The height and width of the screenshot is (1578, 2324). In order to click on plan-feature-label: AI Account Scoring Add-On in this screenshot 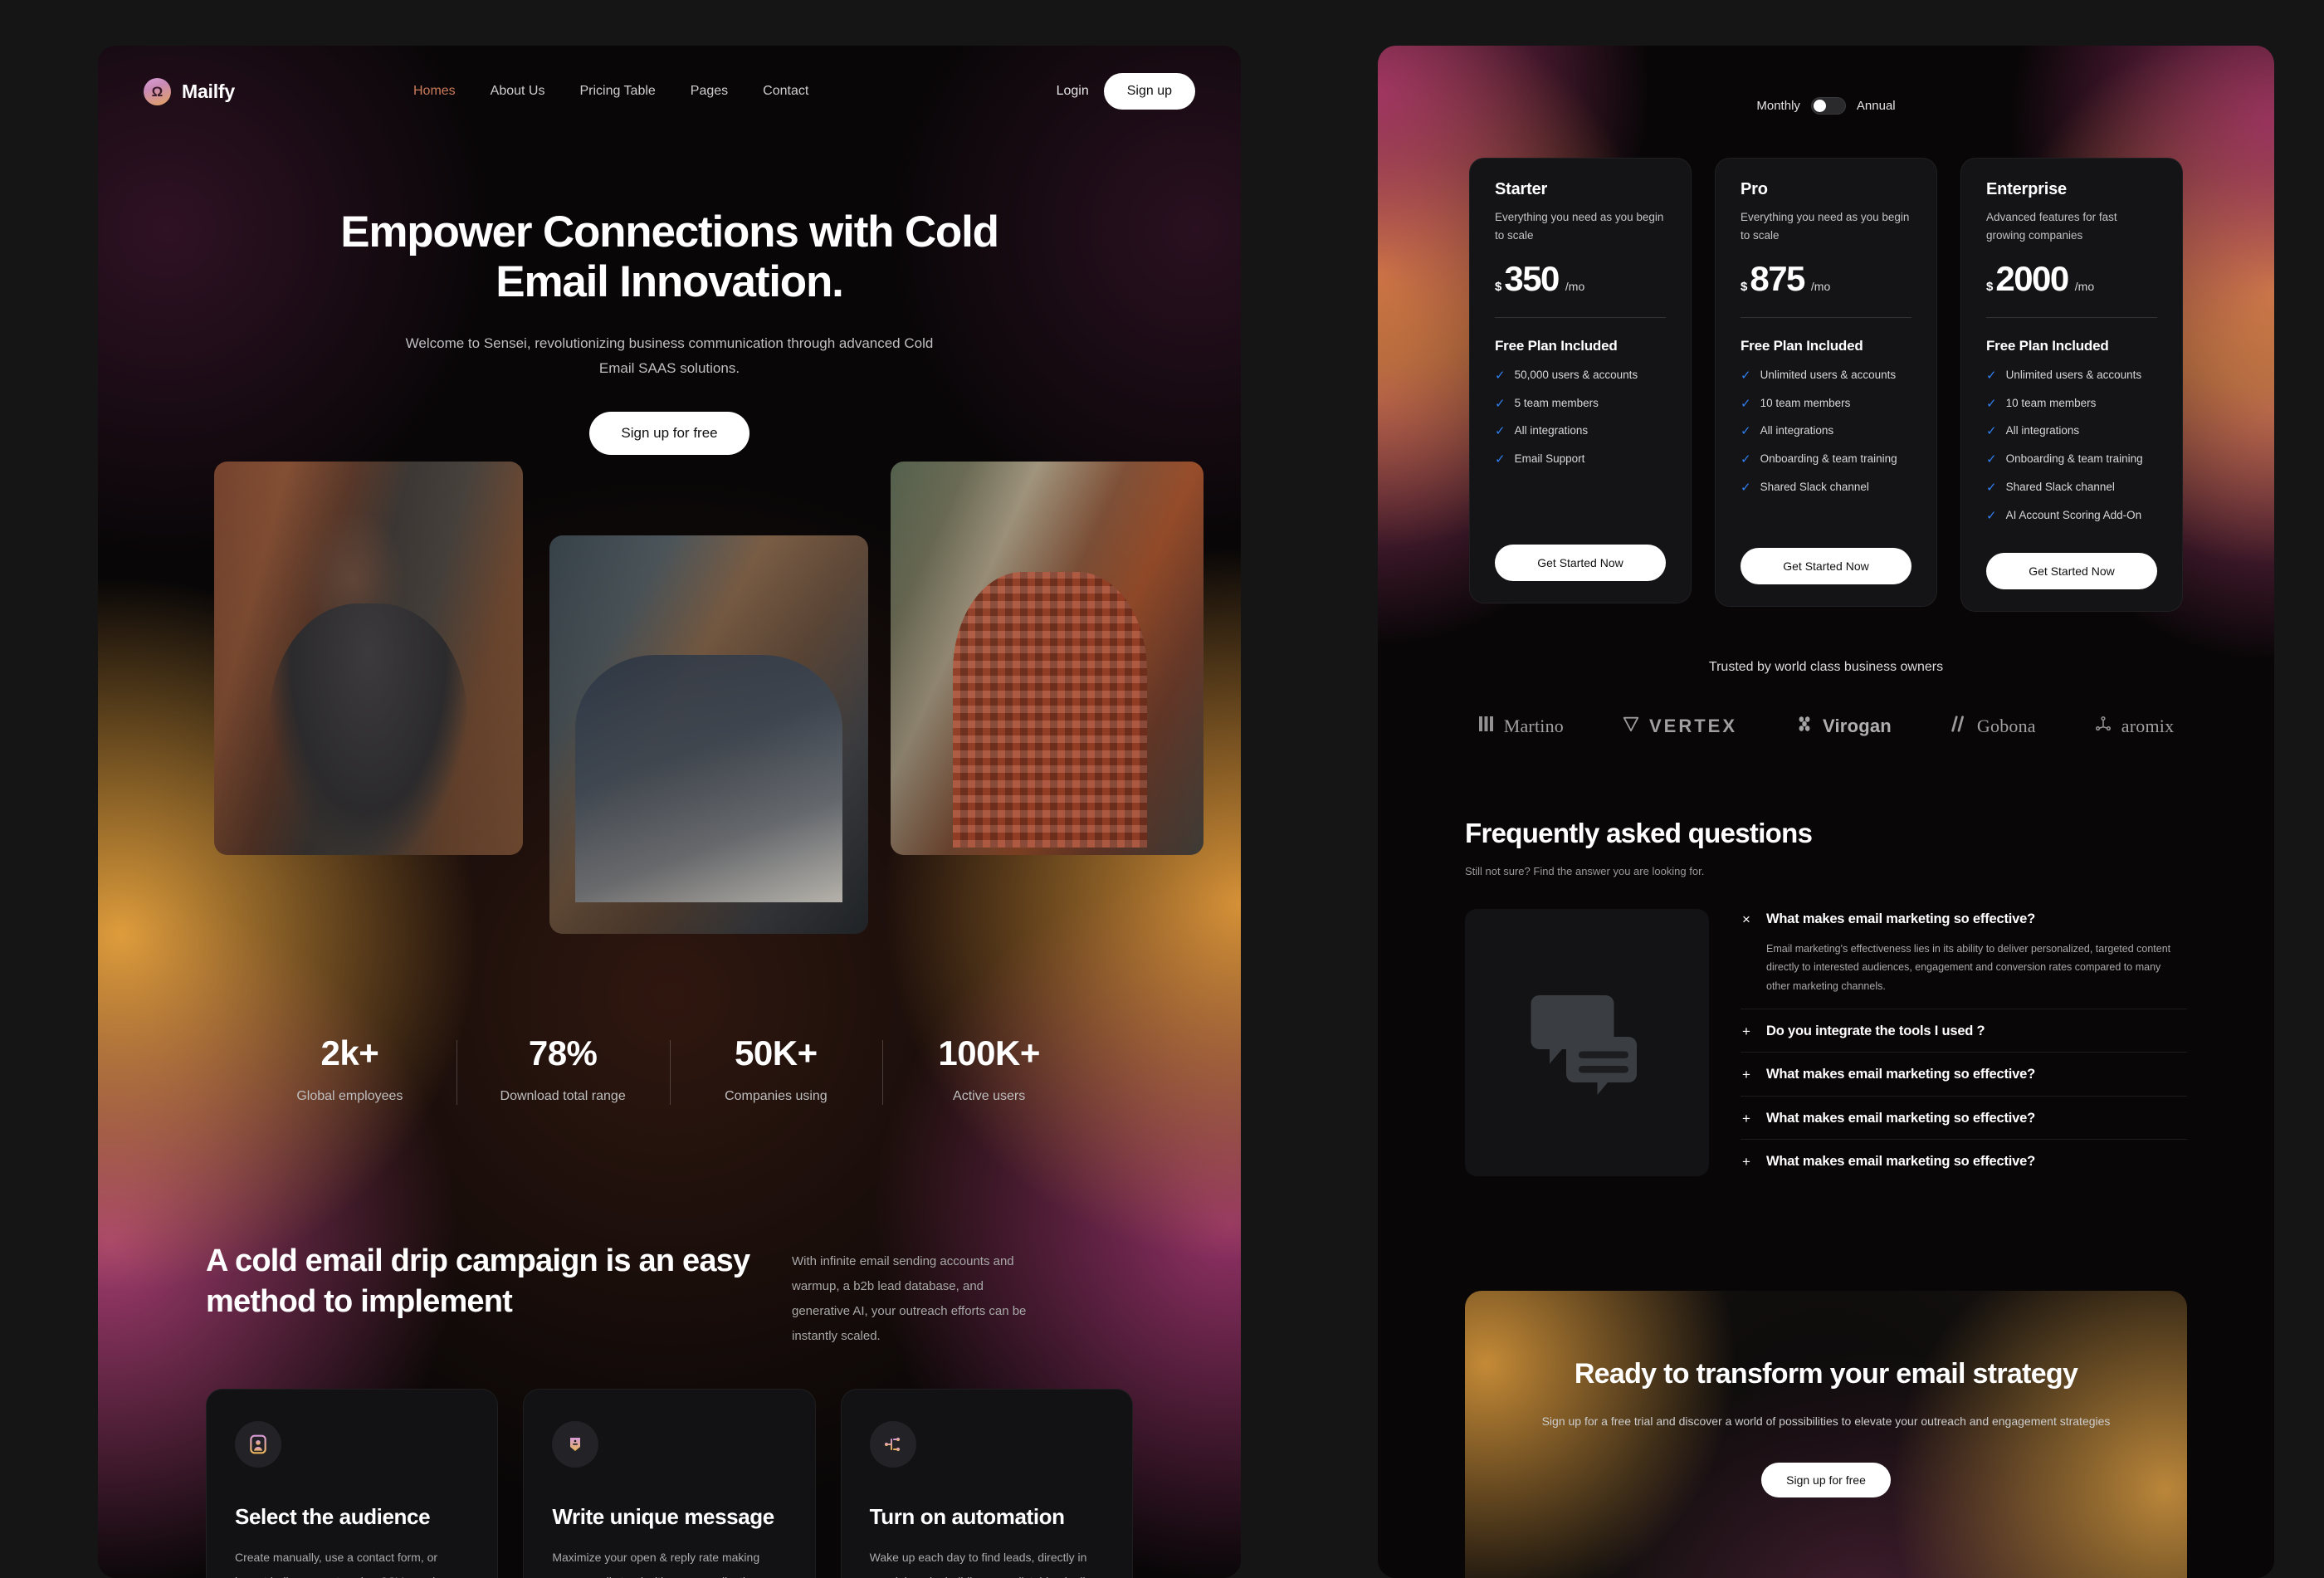, I will do `click(2073, 515)`.